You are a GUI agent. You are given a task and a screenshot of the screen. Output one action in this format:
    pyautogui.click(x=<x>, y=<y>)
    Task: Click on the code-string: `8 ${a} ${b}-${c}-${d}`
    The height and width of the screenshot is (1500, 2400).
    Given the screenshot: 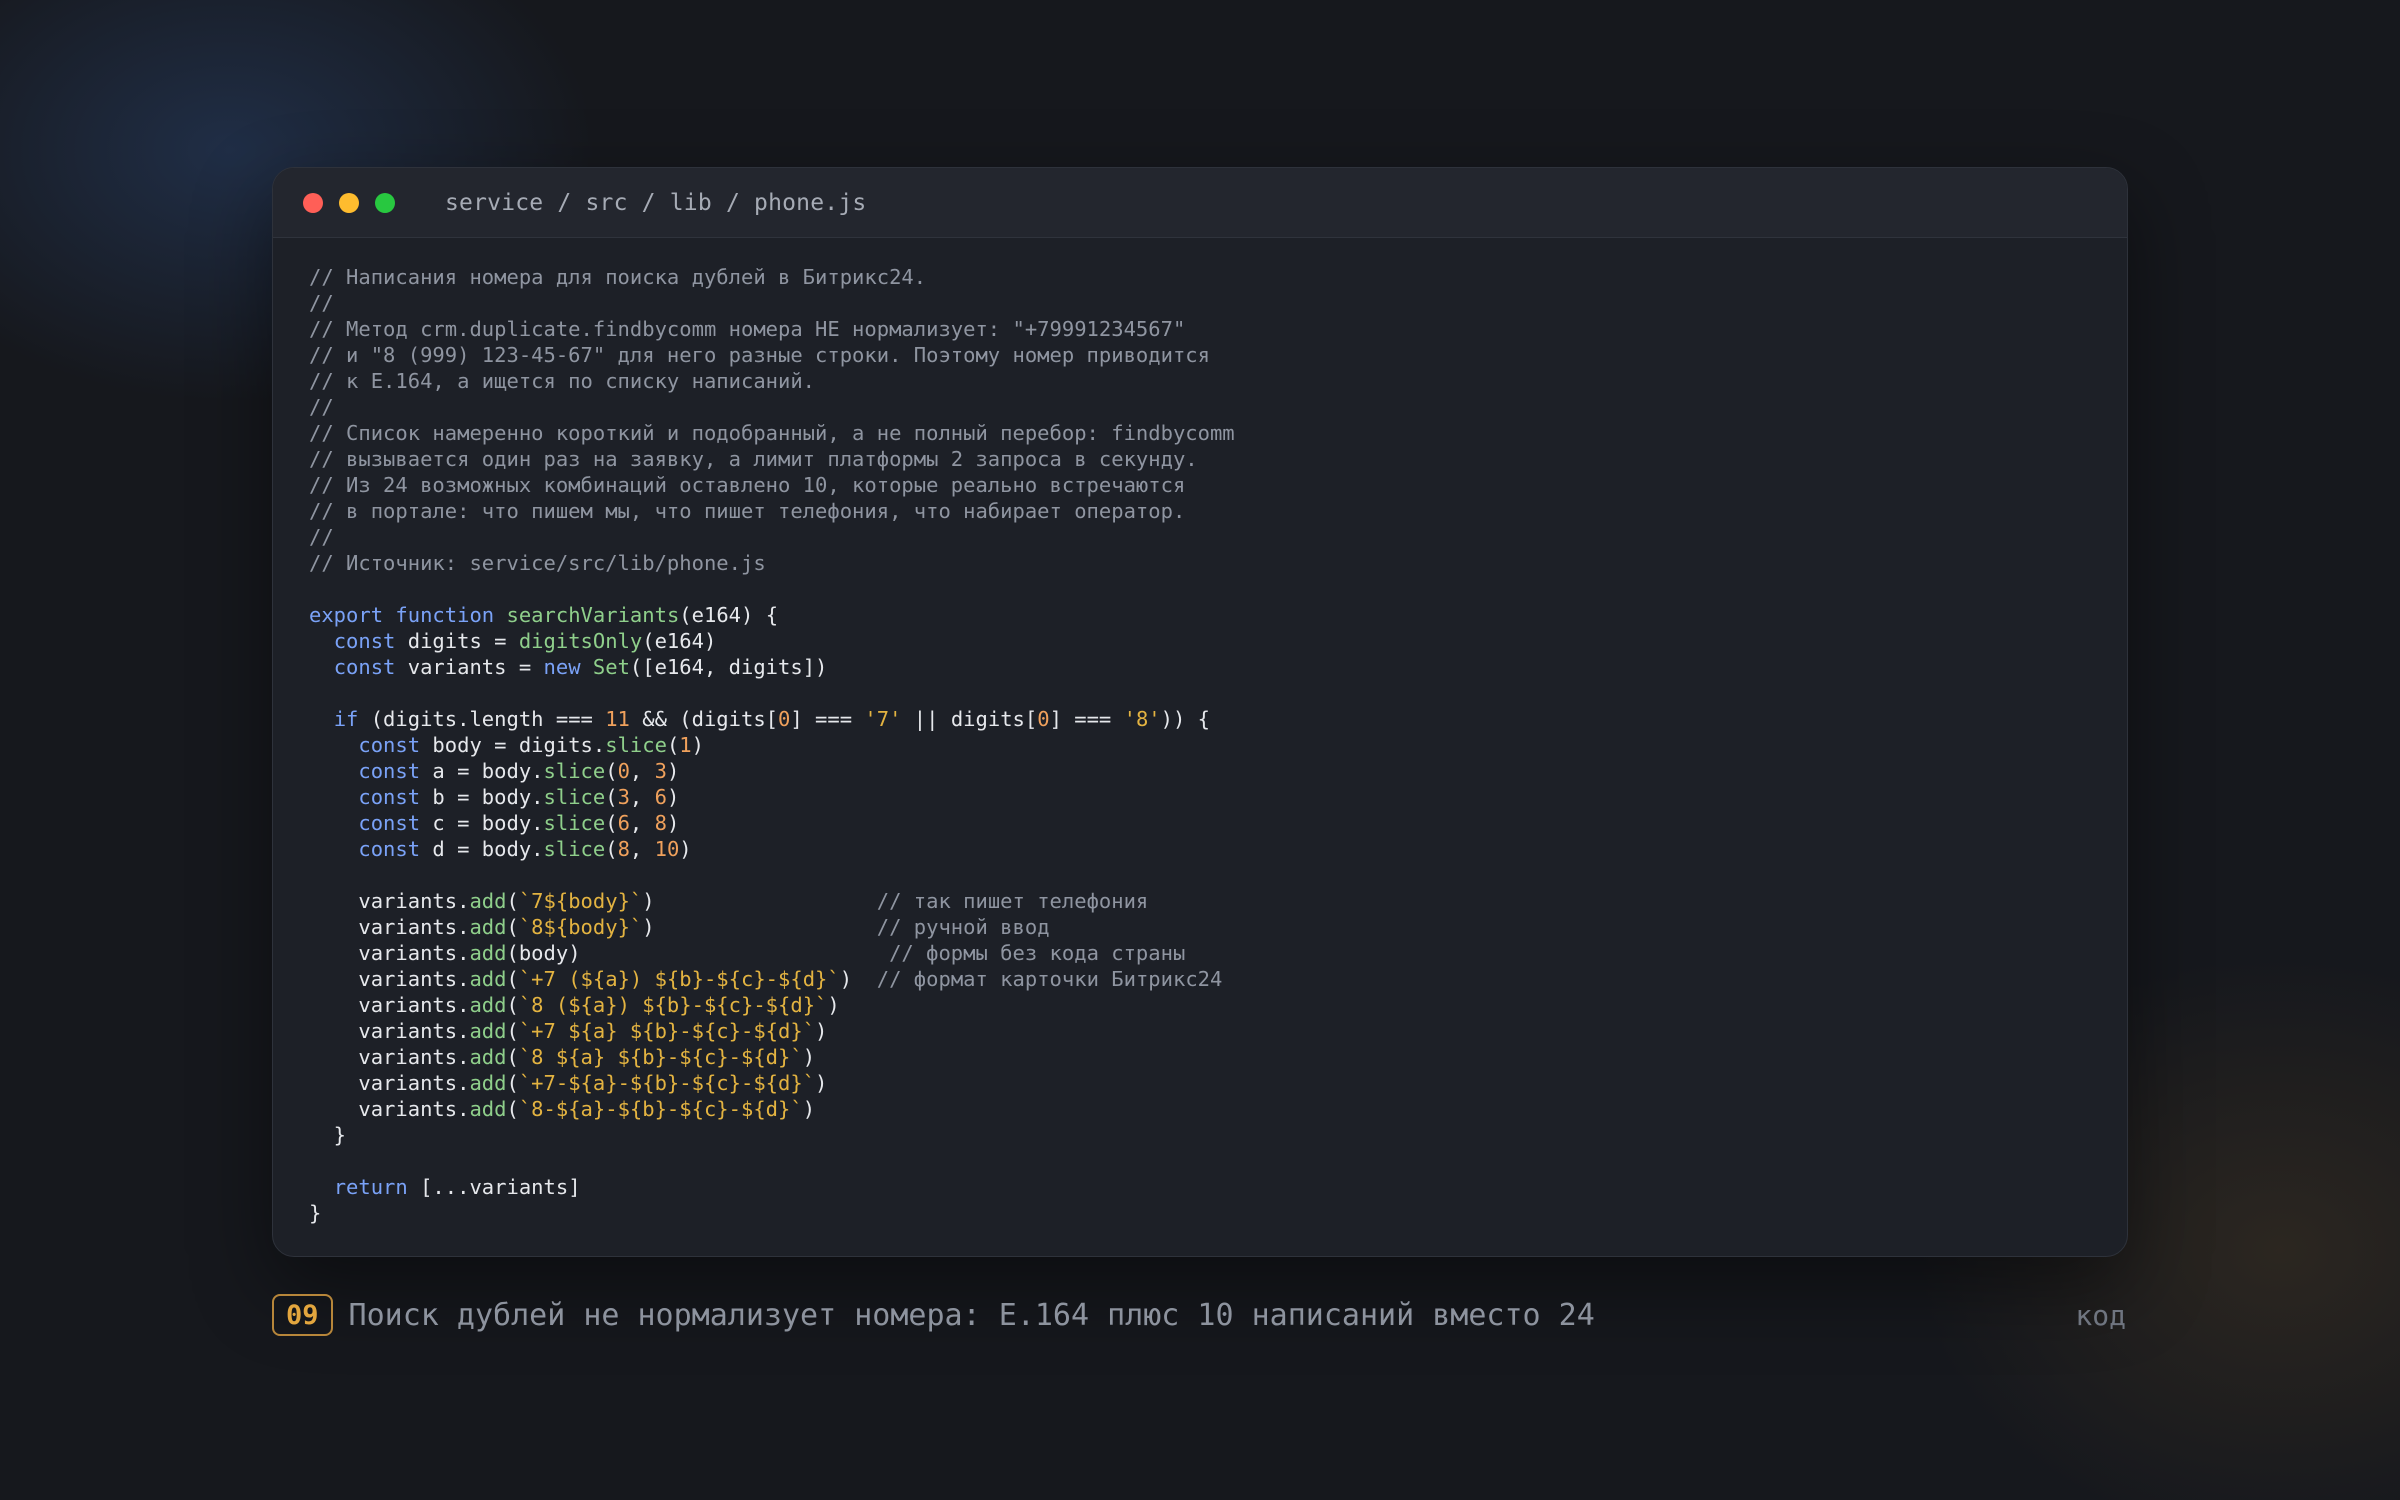 What is the action you would take?
    pyautogui.click(x=660, y=1057)
    